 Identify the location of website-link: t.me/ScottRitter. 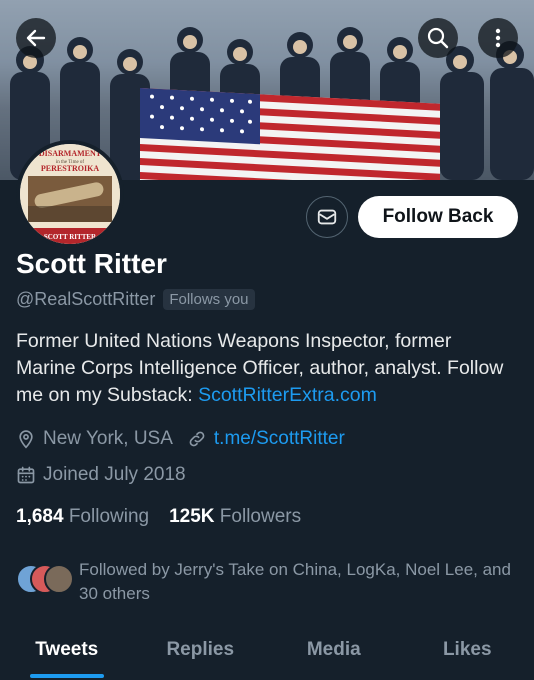
(279, 439).